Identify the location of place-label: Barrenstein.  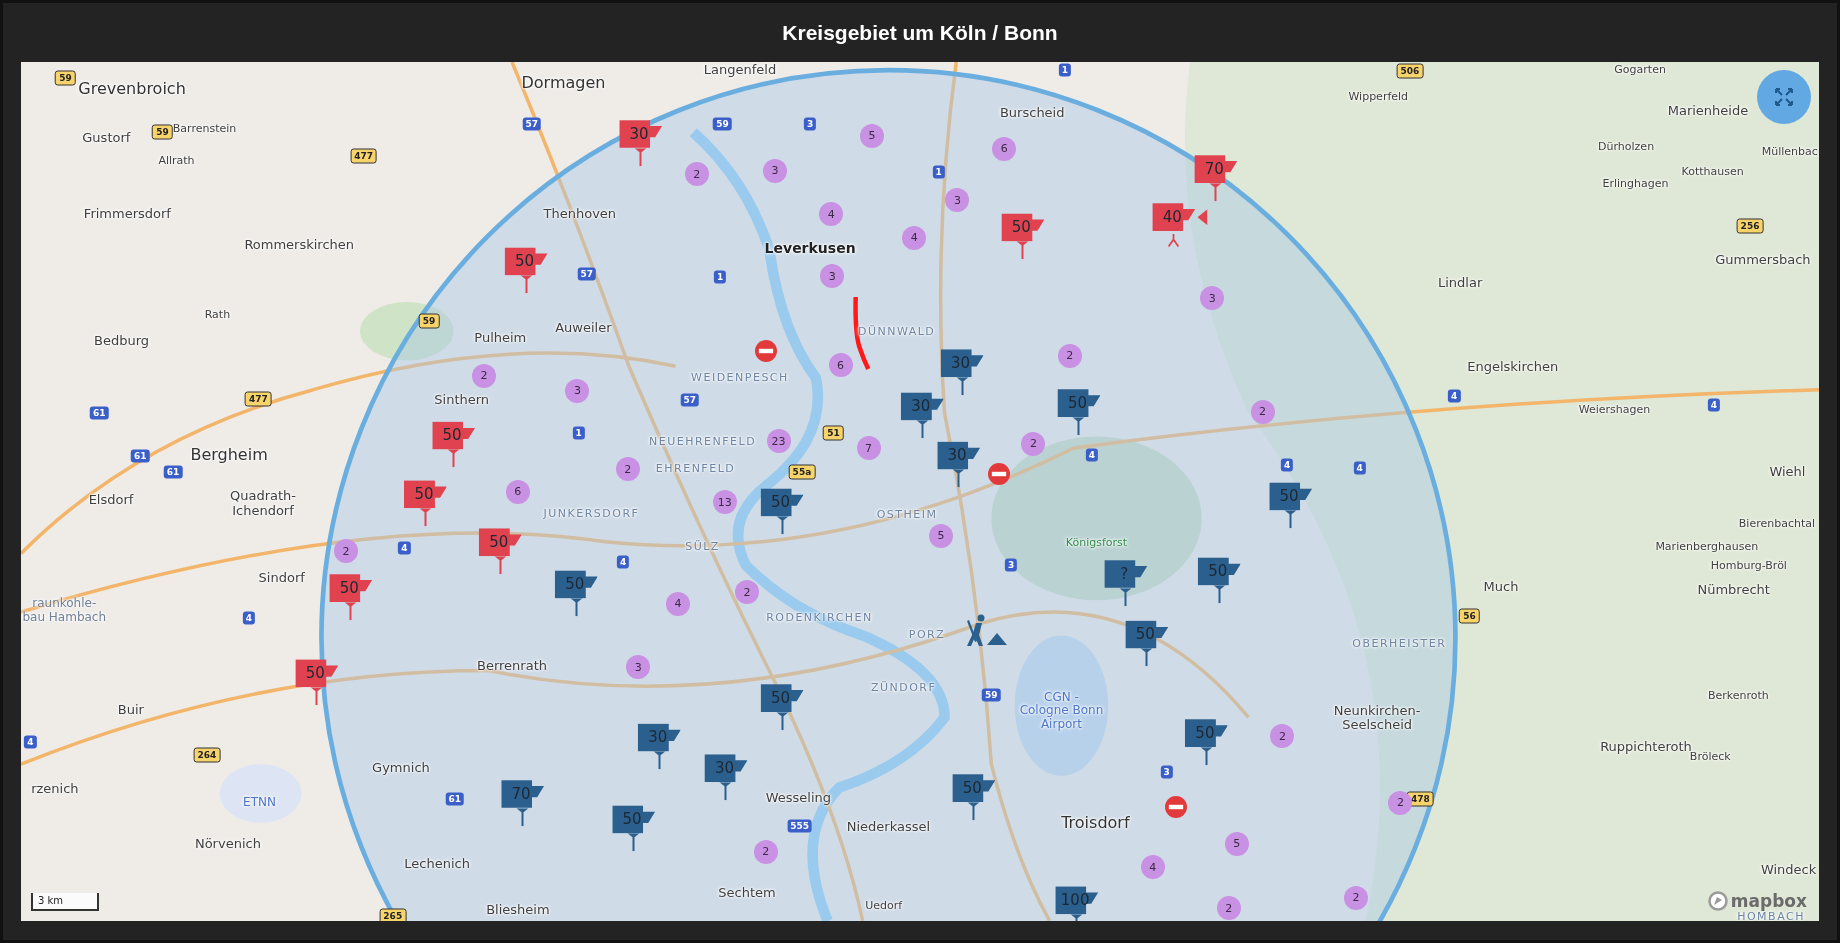
(204, 128).